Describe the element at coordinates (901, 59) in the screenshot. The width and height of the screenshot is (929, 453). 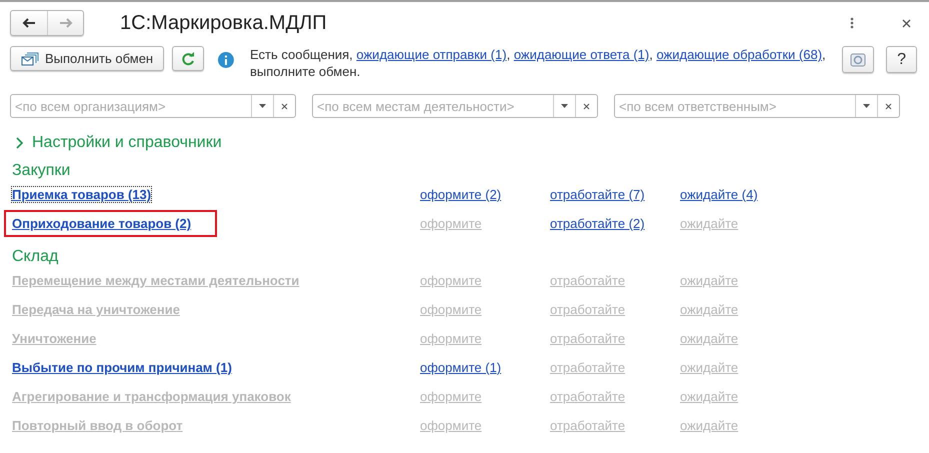
I see `help-button: ?` at that location.